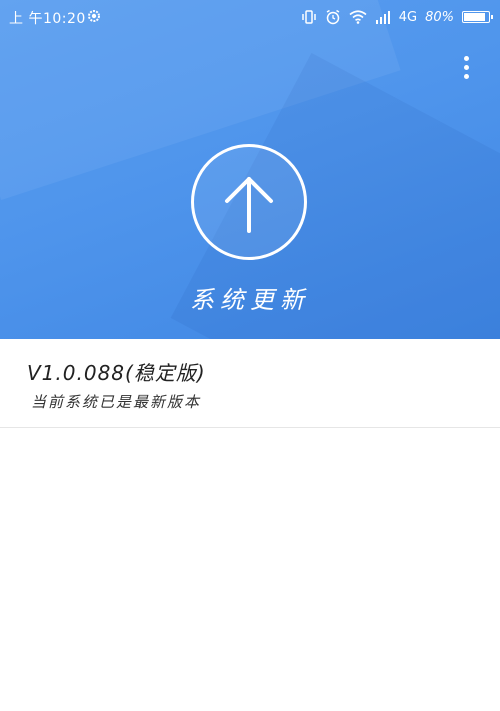  I want to click on wifi-icon, so click(358, 17).